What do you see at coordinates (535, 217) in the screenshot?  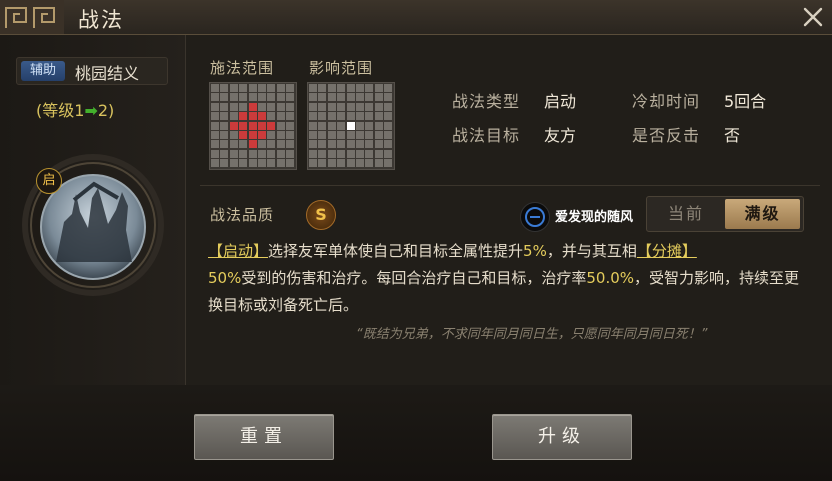 I see `watermark-logo-icon` at bounding box center [535, 217].